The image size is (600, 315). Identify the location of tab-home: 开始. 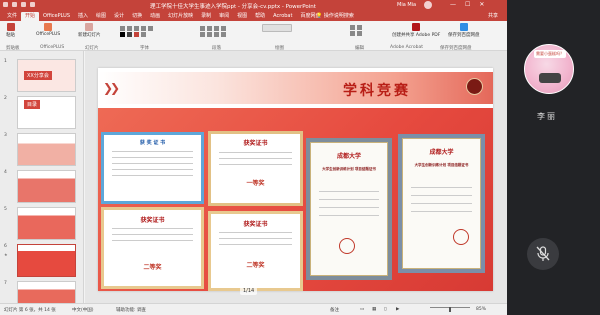
(30, 16).